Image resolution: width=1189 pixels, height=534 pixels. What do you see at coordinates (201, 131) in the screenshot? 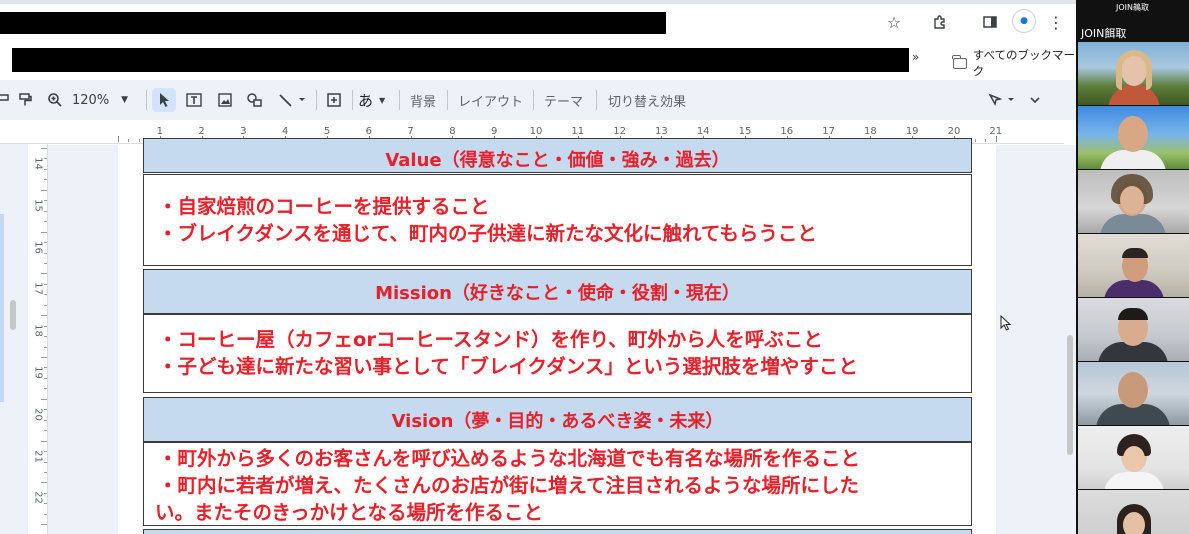
I see `ruler-number: 2` at bounding box center [201, 131].